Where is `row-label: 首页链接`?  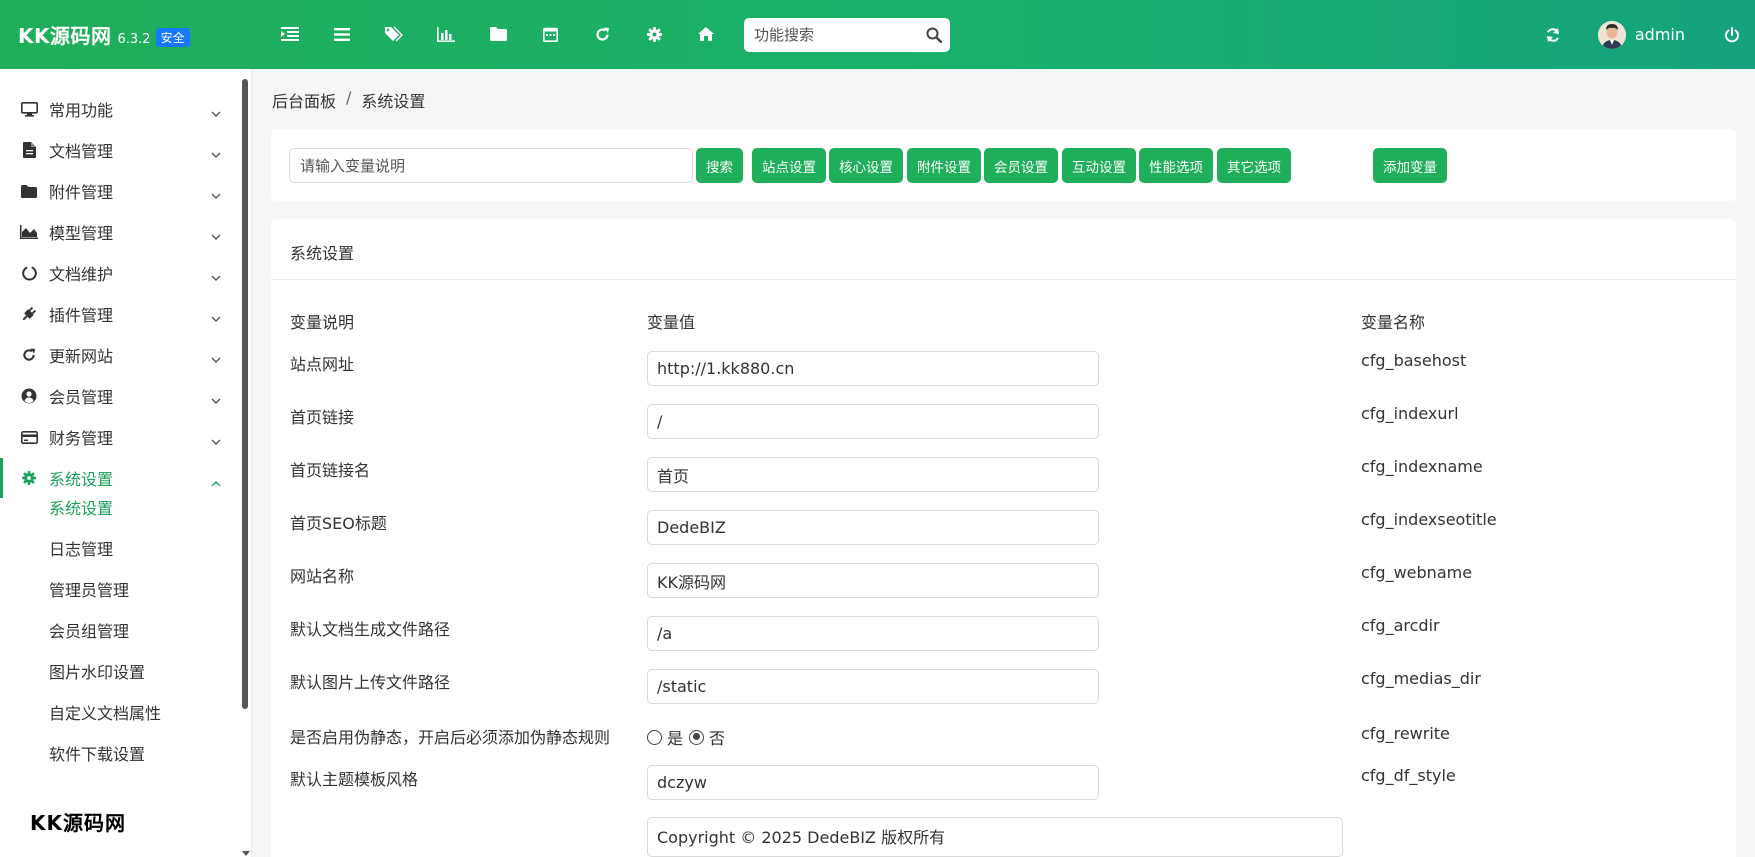
row-label: 首页链接 is located at coordinates (322, 417).